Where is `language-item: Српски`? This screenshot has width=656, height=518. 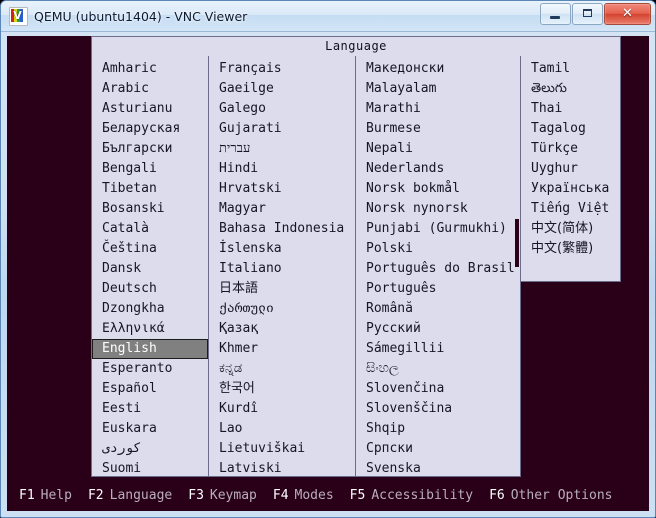
language-item: Српски is located at coordinates (438, 449).